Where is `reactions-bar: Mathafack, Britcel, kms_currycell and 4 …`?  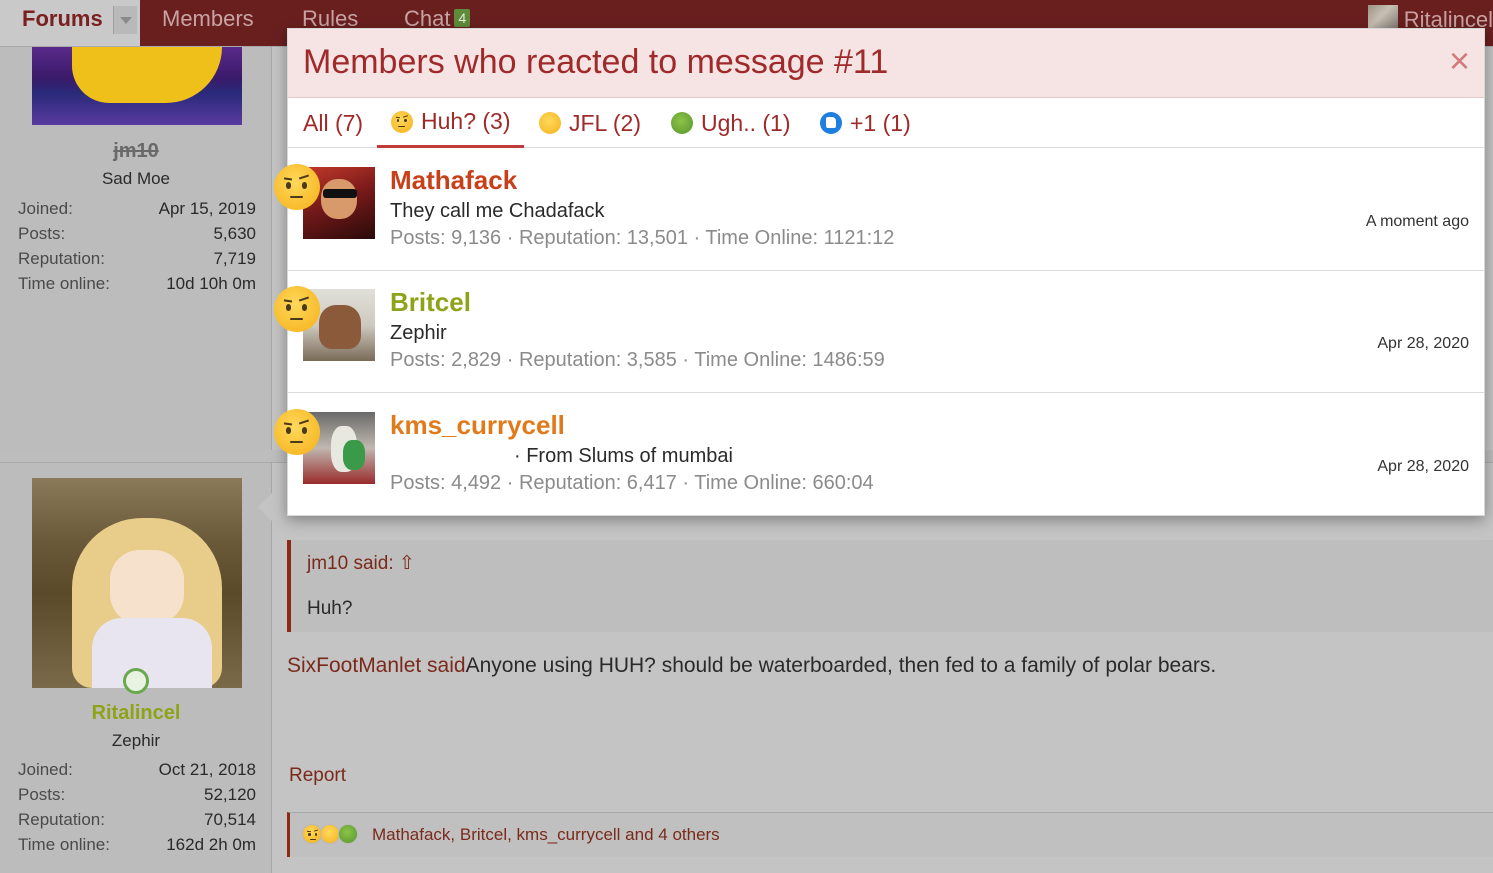 reactions-bar: Mathafack, Britcel, kms_currycell and 4 … is located at coordinates (890, 834).